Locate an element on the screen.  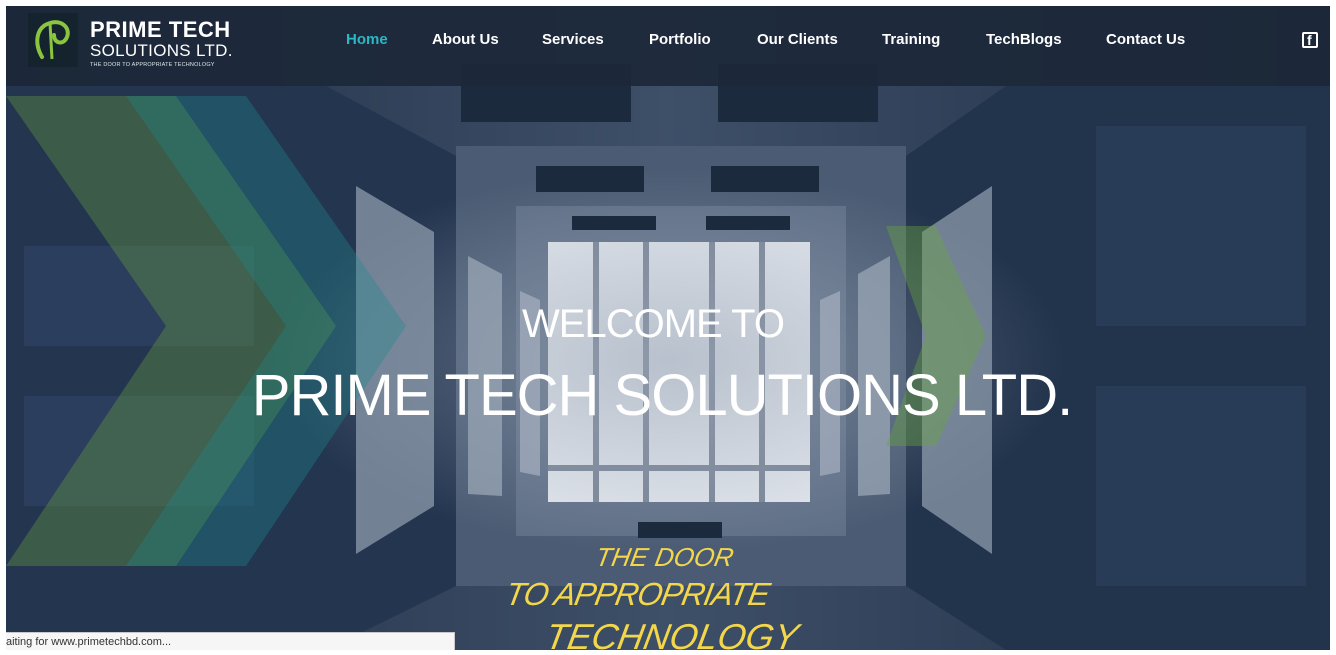
nav-item-our-clients: Our Clients is located at coordinates (797, 39).